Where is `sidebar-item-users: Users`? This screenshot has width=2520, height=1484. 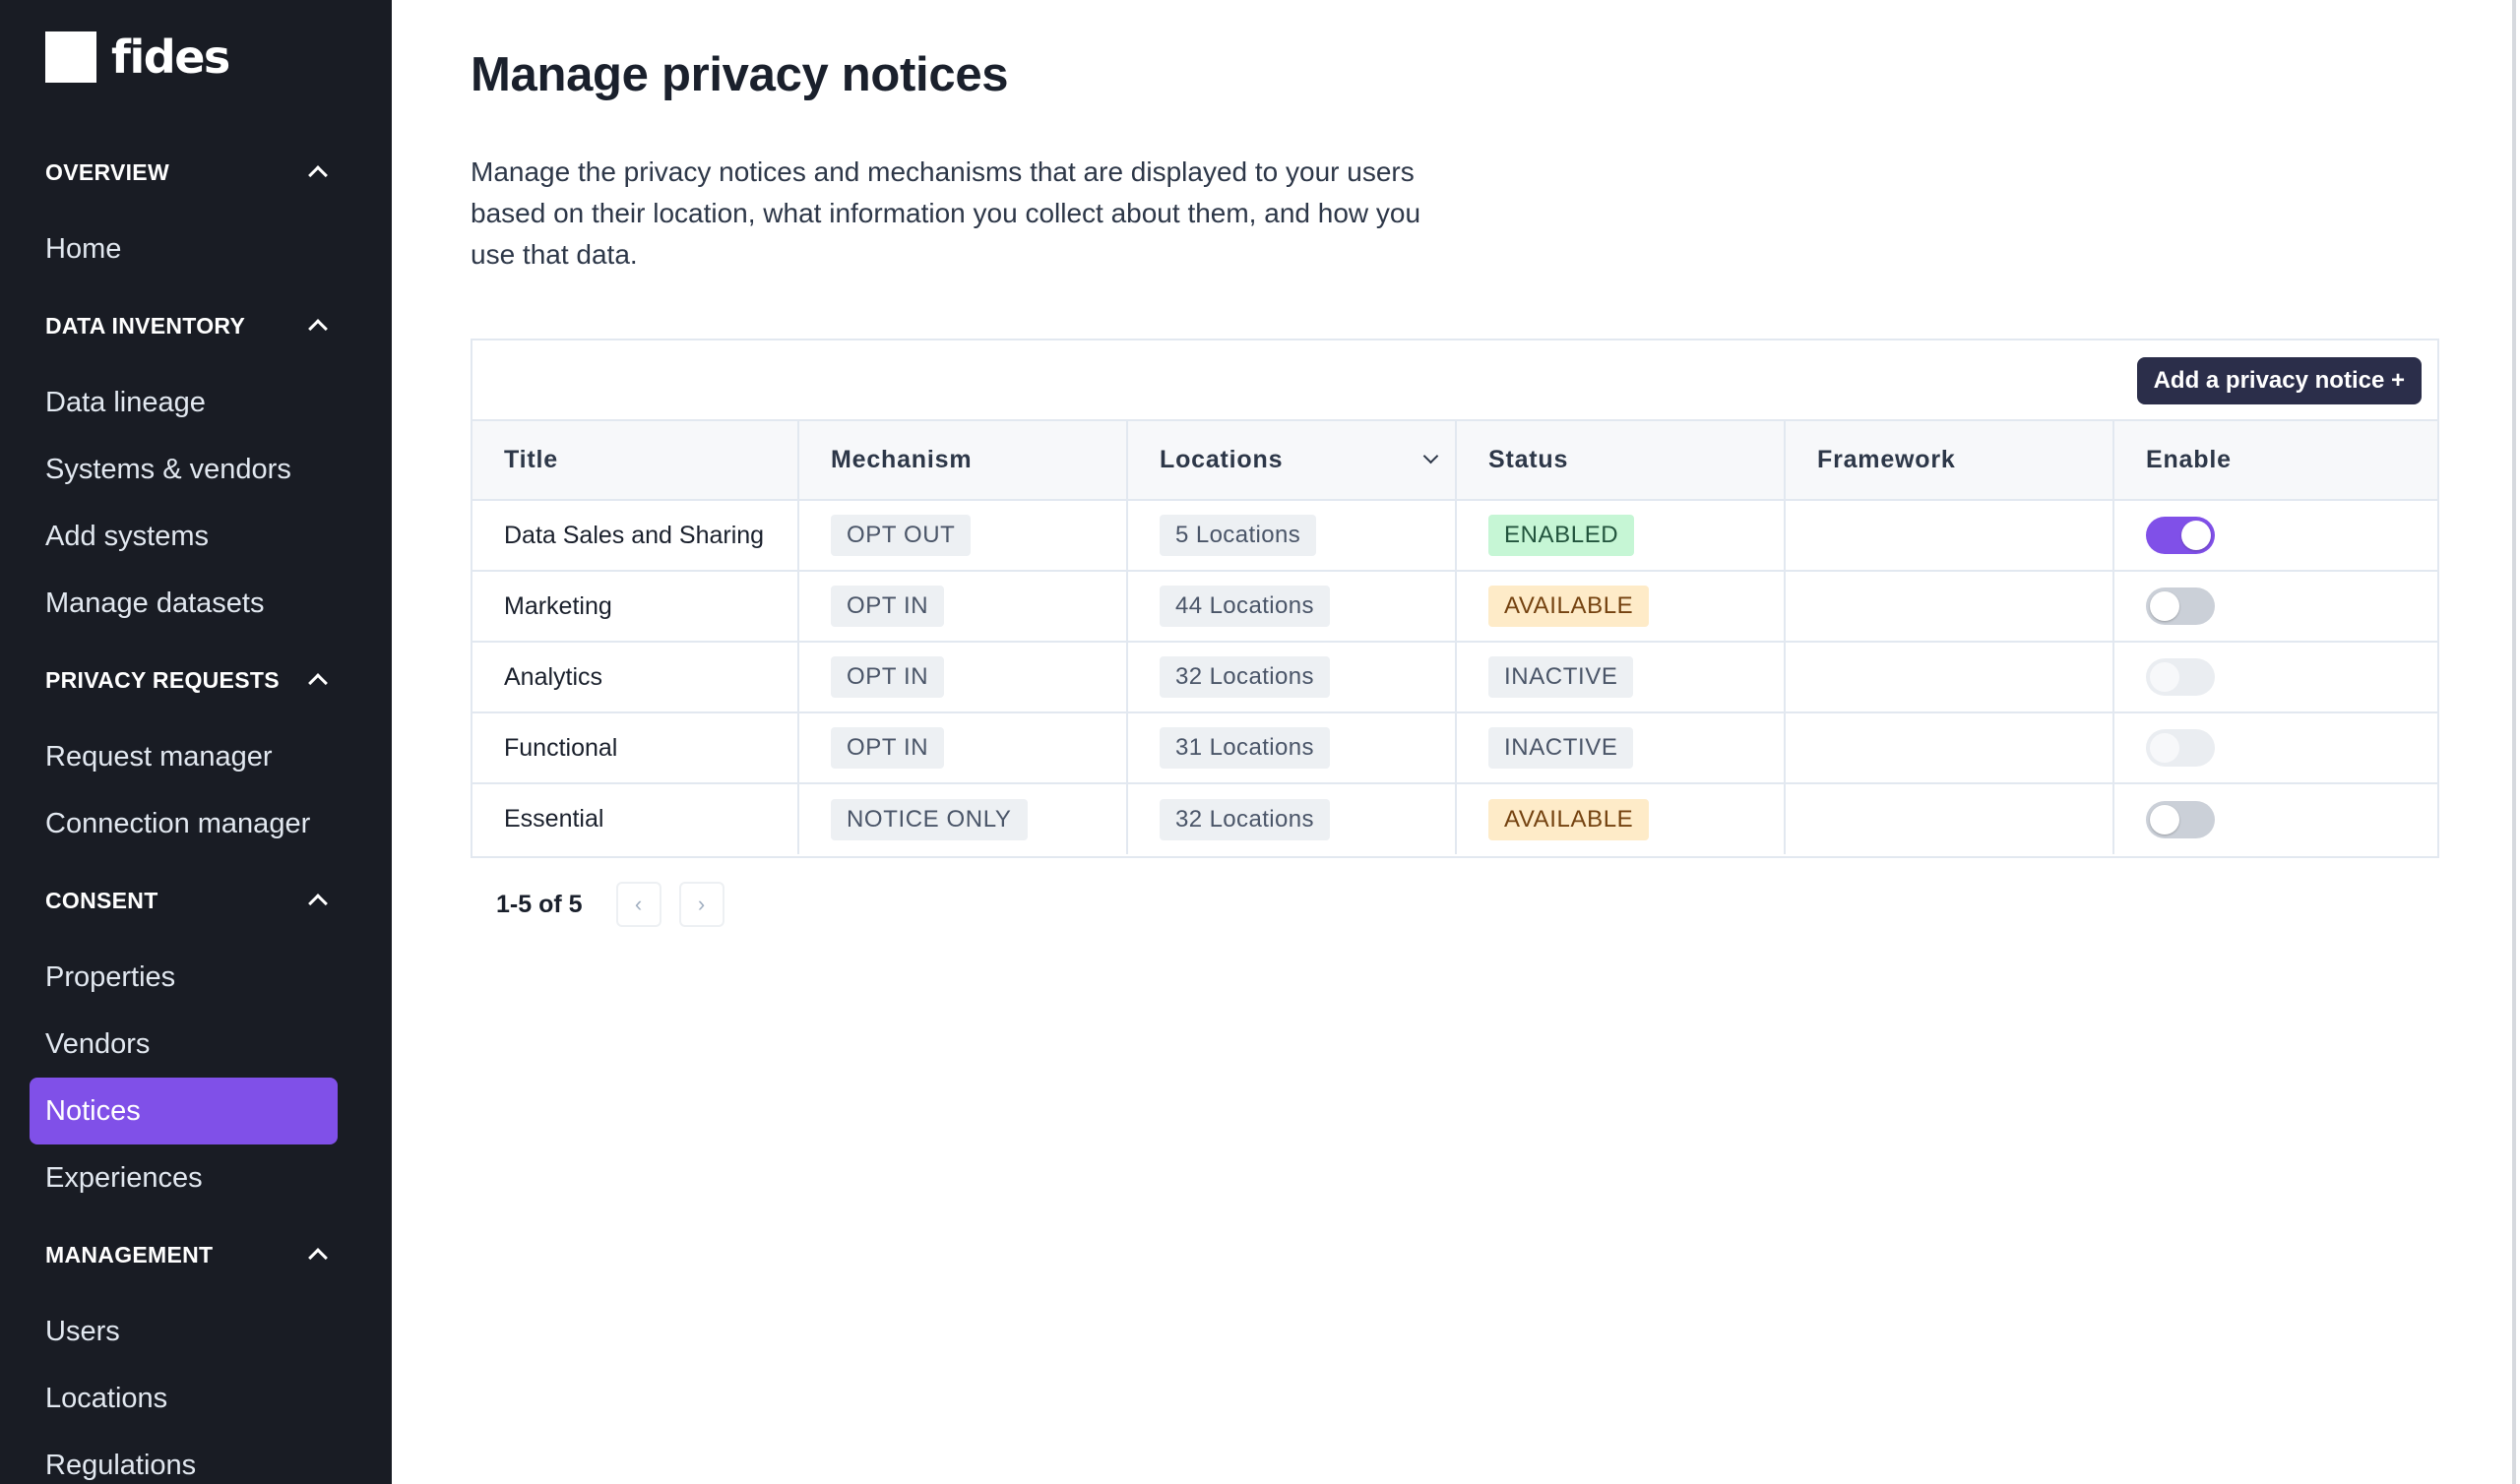
sidebar-item-users: Users is located at coordinates (184, 1332).